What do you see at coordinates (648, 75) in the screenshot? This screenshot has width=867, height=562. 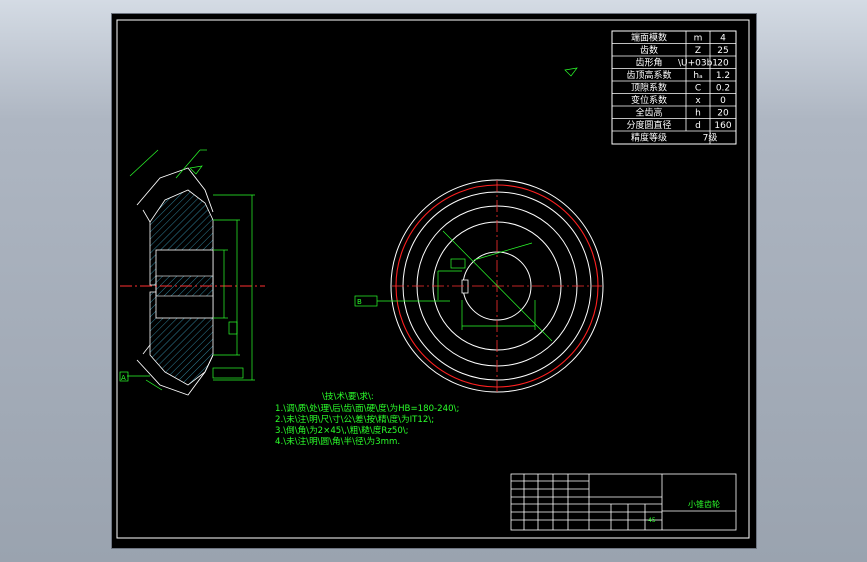 I see `param-name: 齿顶高系数` at bounding box center [648, 75].